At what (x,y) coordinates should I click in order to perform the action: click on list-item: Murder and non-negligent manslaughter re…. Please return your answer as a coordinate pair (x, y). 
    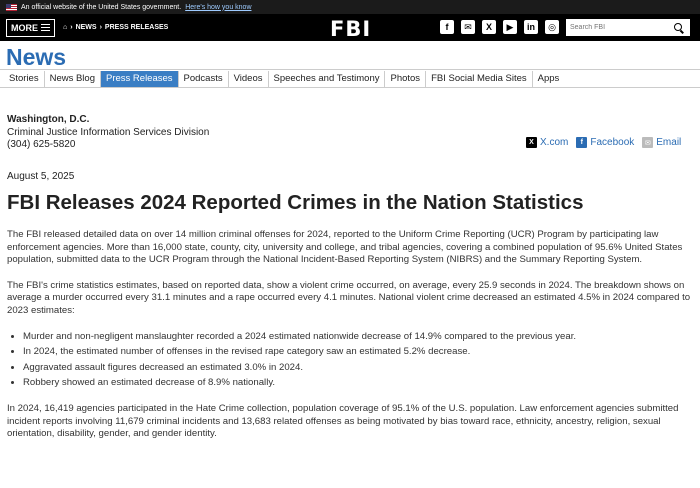
    Looking at the image, I should click on (359, 337).